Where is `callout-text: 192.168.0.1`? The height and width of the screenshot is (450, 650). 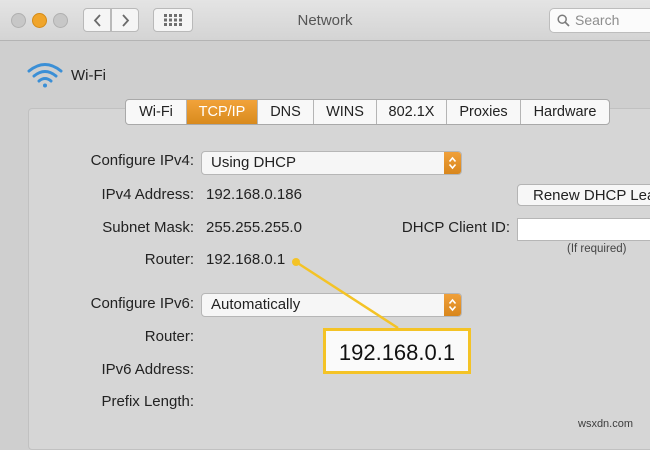
callout-text: 192.168.0.1 is located at coordinates (397, 352).